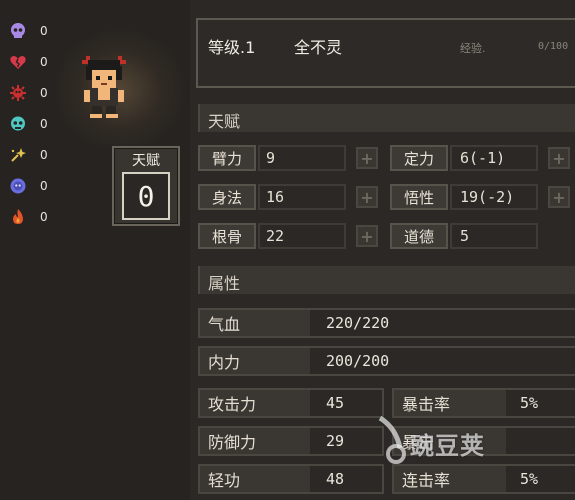  I want to click on resource-row-yellow-spark: 0, so click(28, 155).